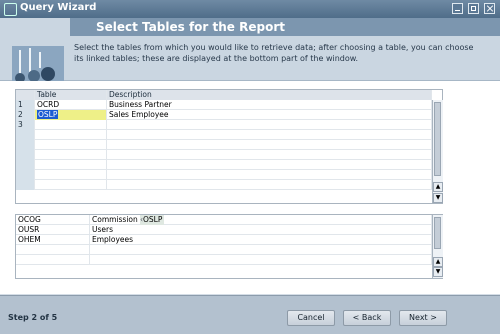 This screenshot has width=500, height=334. What do you see at coordinates (53, 220) in the screenshot?
I see `linked-table-code-cell: OCOG` at bounding box center [53, 220].